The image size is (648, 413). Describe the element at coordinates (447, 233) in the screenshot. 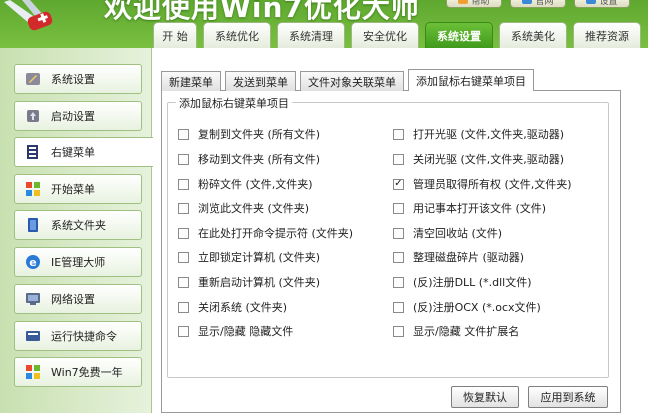

I see `option-empty-recycle-bin: 清空回收站 (文件)` at that location.